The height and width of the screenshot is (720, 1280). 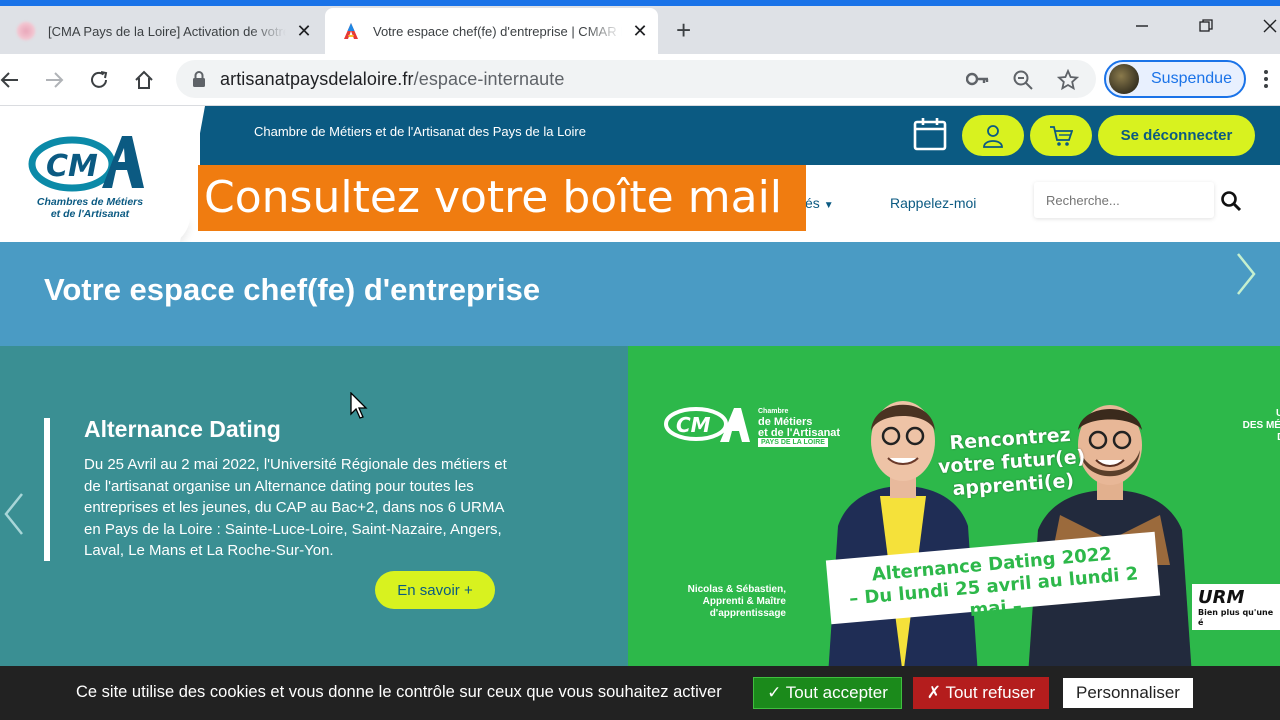 I want to click on accept-all-button: ✓ Tout accepter, so click(x=827, y=693).